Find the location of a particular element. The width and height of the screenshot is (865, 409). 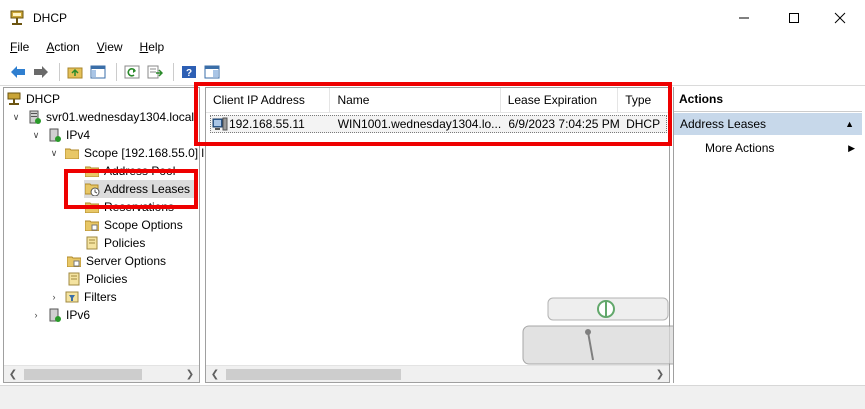

maximize-button is located at coordinates (794, 18).